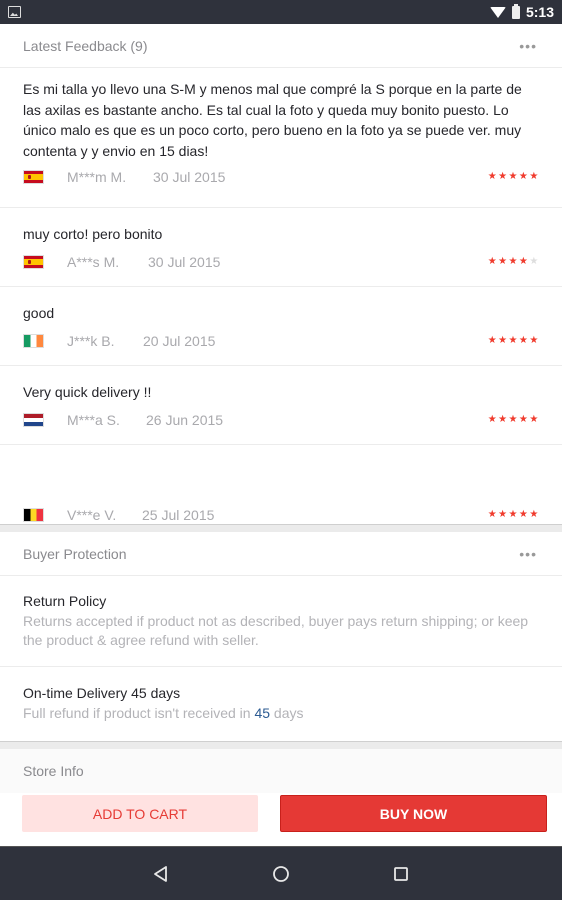  What do you see at coordinates (281, 420) in the screenshot?
I see `review-meta: M***a S. 26 Jun 2015 ★ ★ ★ ★ ★` at bounding box center [281, 420].